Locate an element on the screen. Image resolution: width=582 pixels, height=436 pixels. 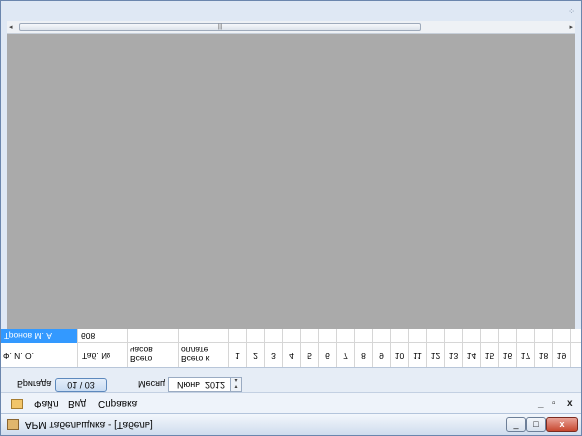
column-header-label: Ф. И. О. is located at coordinates (18, 356).